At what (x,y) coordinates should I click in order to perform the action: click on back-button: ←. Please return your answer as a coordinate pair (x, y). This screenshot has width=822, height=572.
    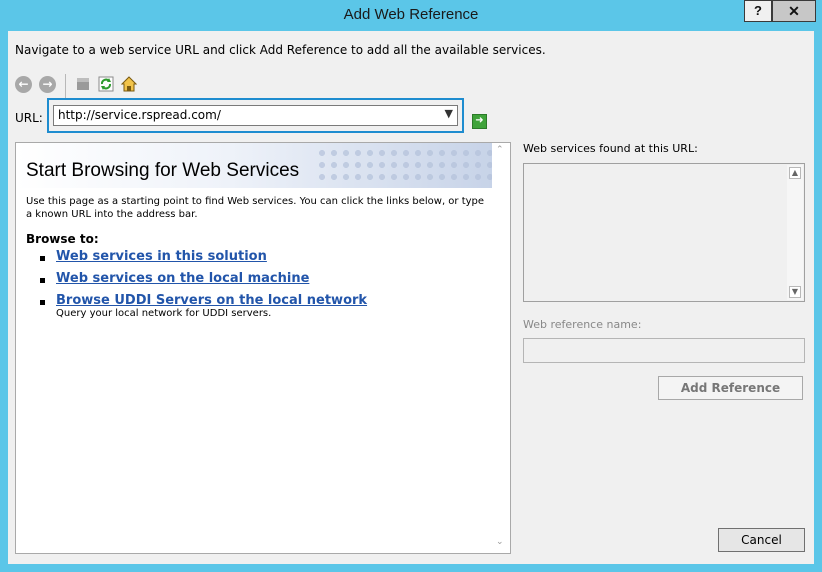
    Looking at the image, I should click on (25, 84).